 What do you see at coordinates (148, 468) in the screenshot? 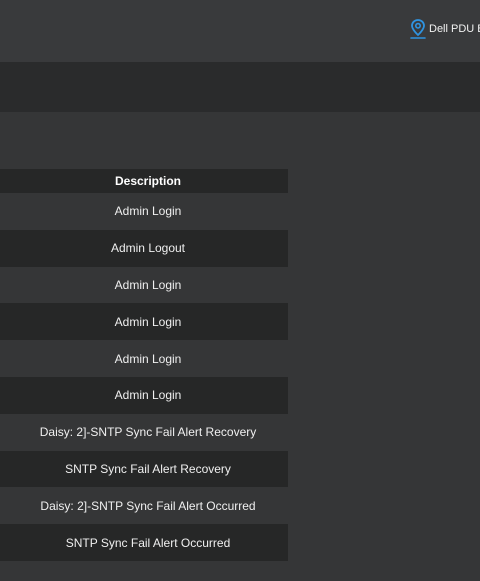
I see `description-text: SNTP Sync Fail Alert Recovery` at bounding box center [148, 468].